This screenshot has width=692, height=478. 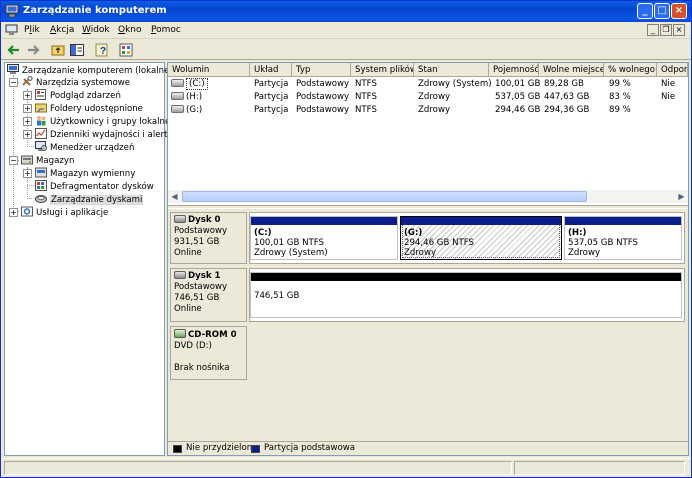 I want to click on unallocated-space: 746,51 GB, so click(x=466, y=295).